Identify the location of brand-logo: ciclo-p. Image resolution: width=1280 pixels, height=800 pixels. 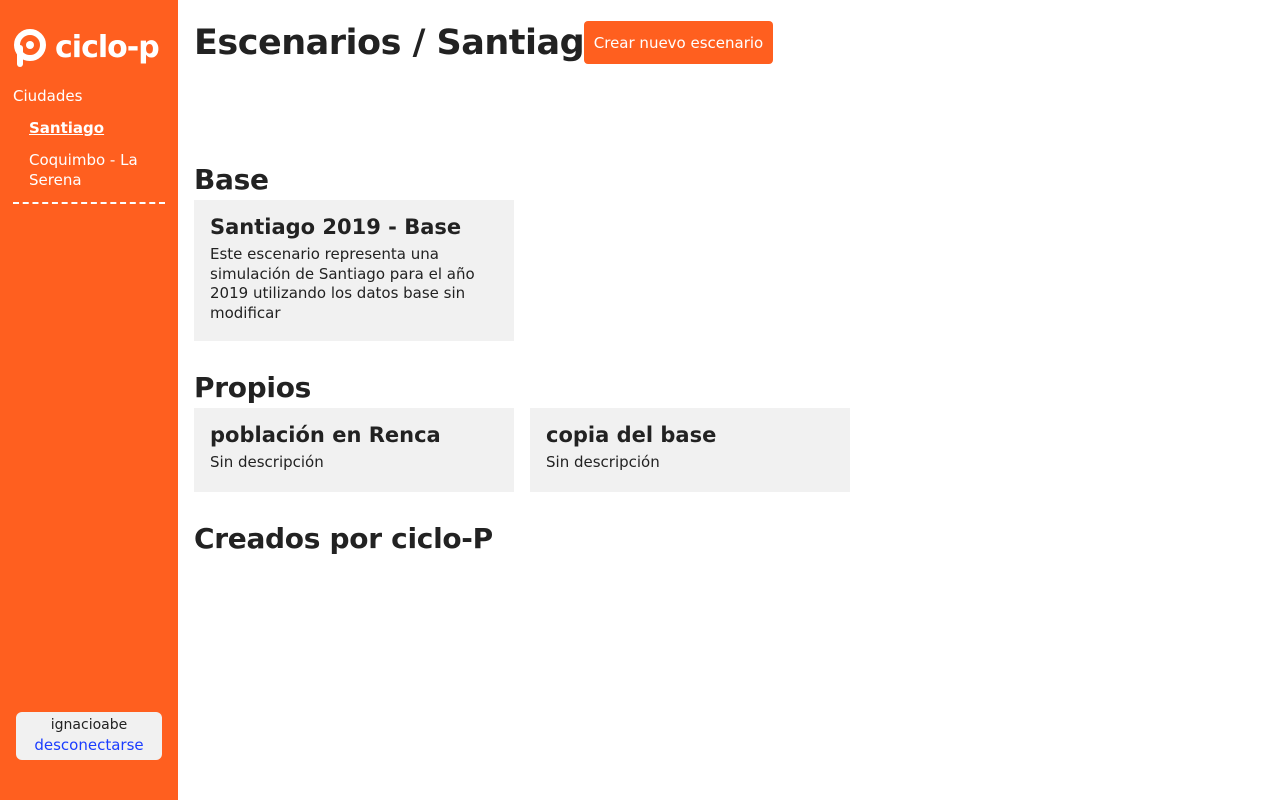
(89, 48).